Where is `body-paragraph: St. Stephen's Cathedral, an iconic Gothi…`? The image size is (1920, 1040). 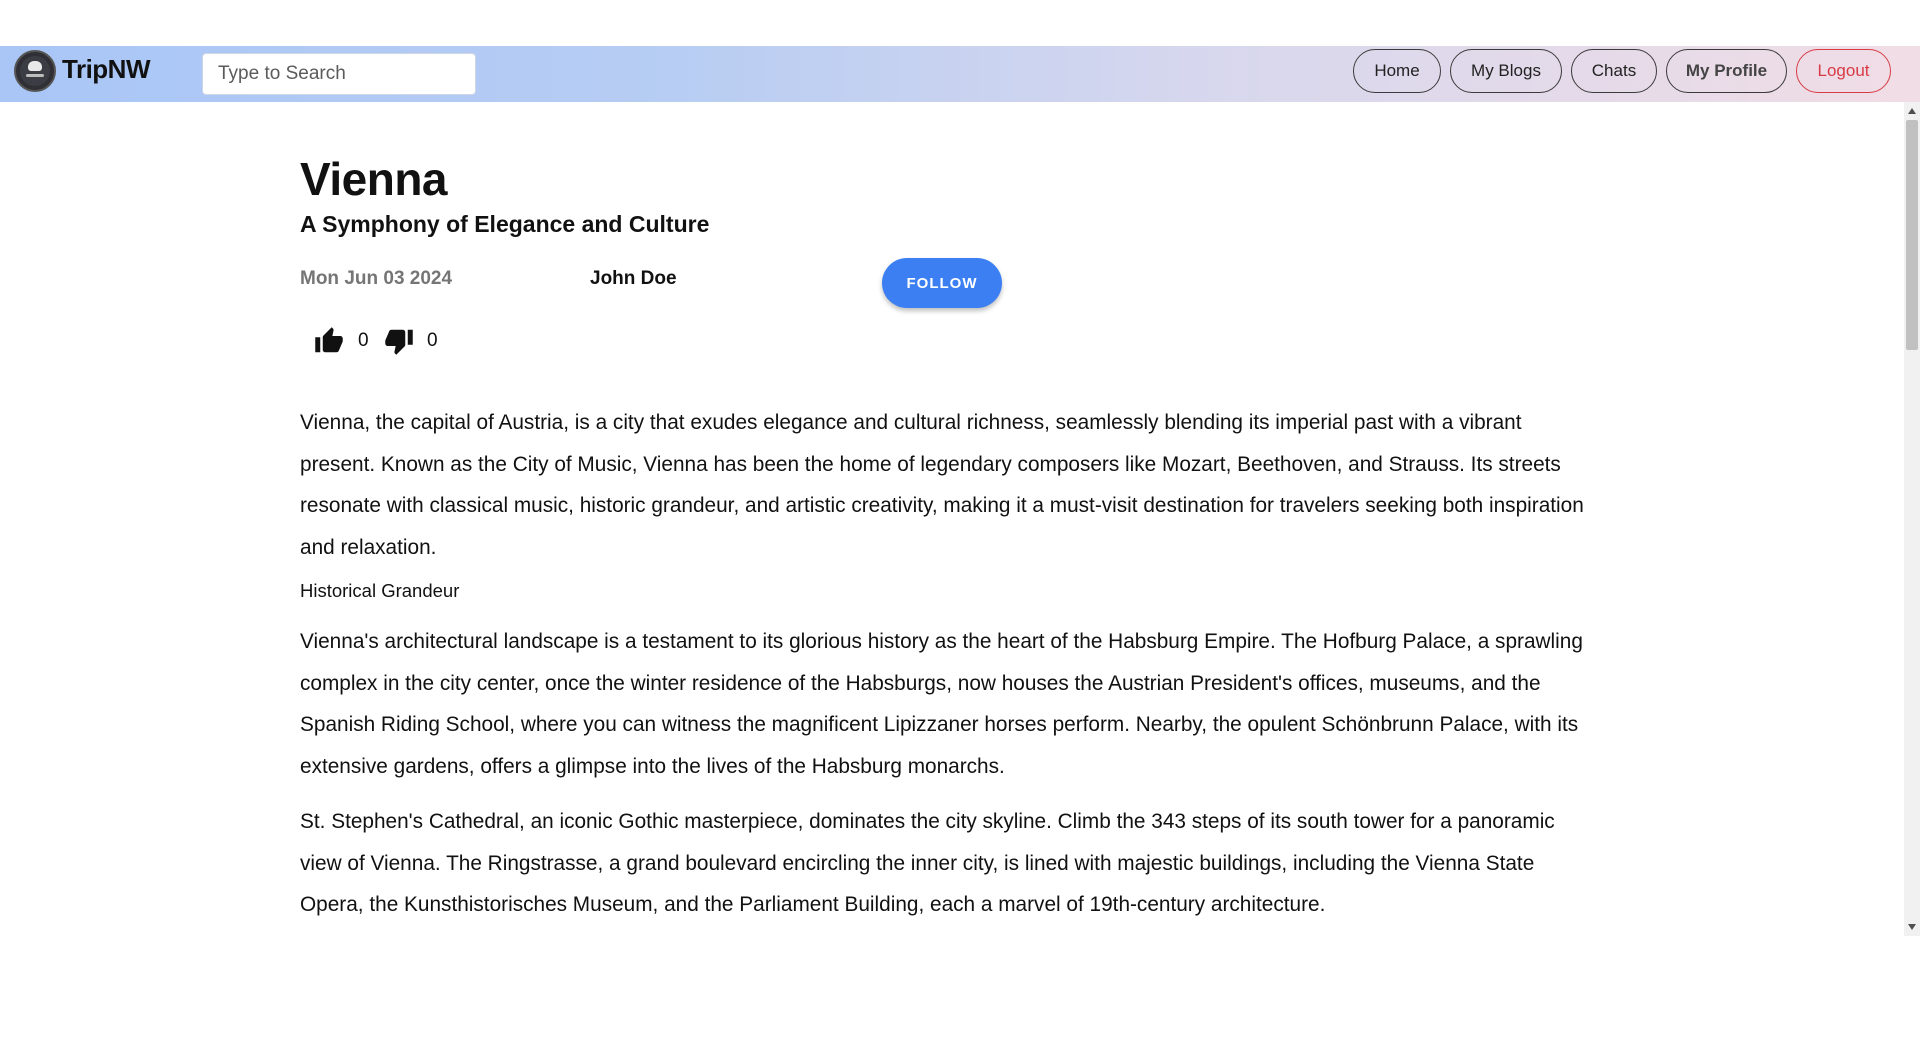 body-paragraph: St. Stephen's Cathedral, an iconic Gothi… is located at coordinates (927, 863).